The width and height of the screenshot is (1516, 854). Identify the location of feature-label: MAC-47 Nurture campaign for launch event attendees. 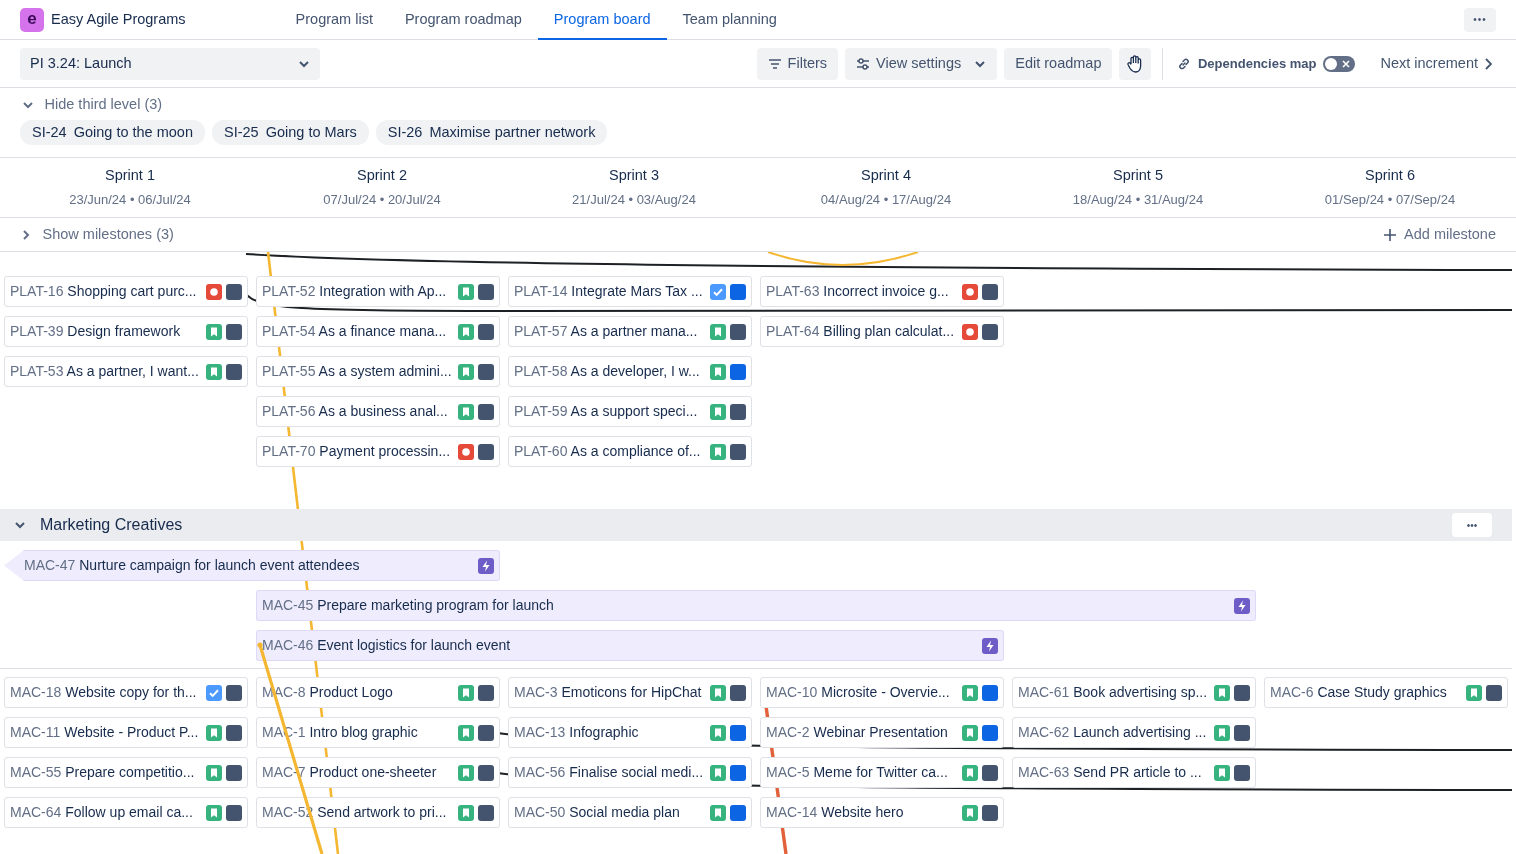
(252, 565).